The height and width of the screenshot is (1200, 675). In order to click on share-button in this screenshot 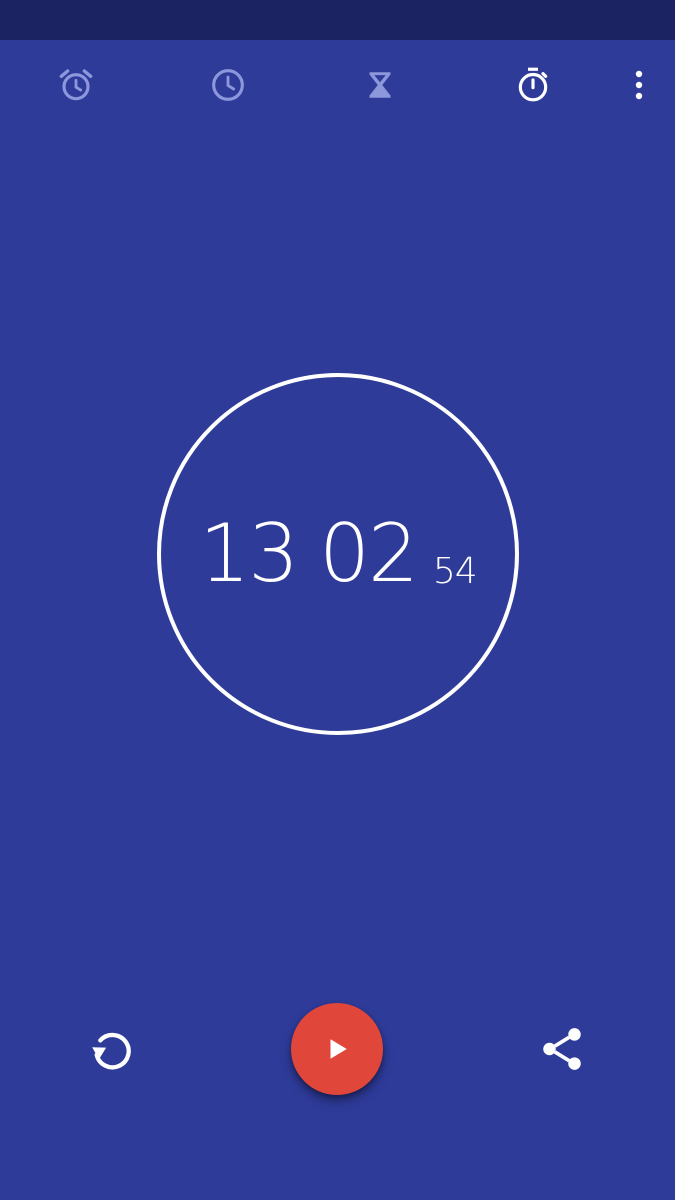, I will do `click(562, 1049)`.